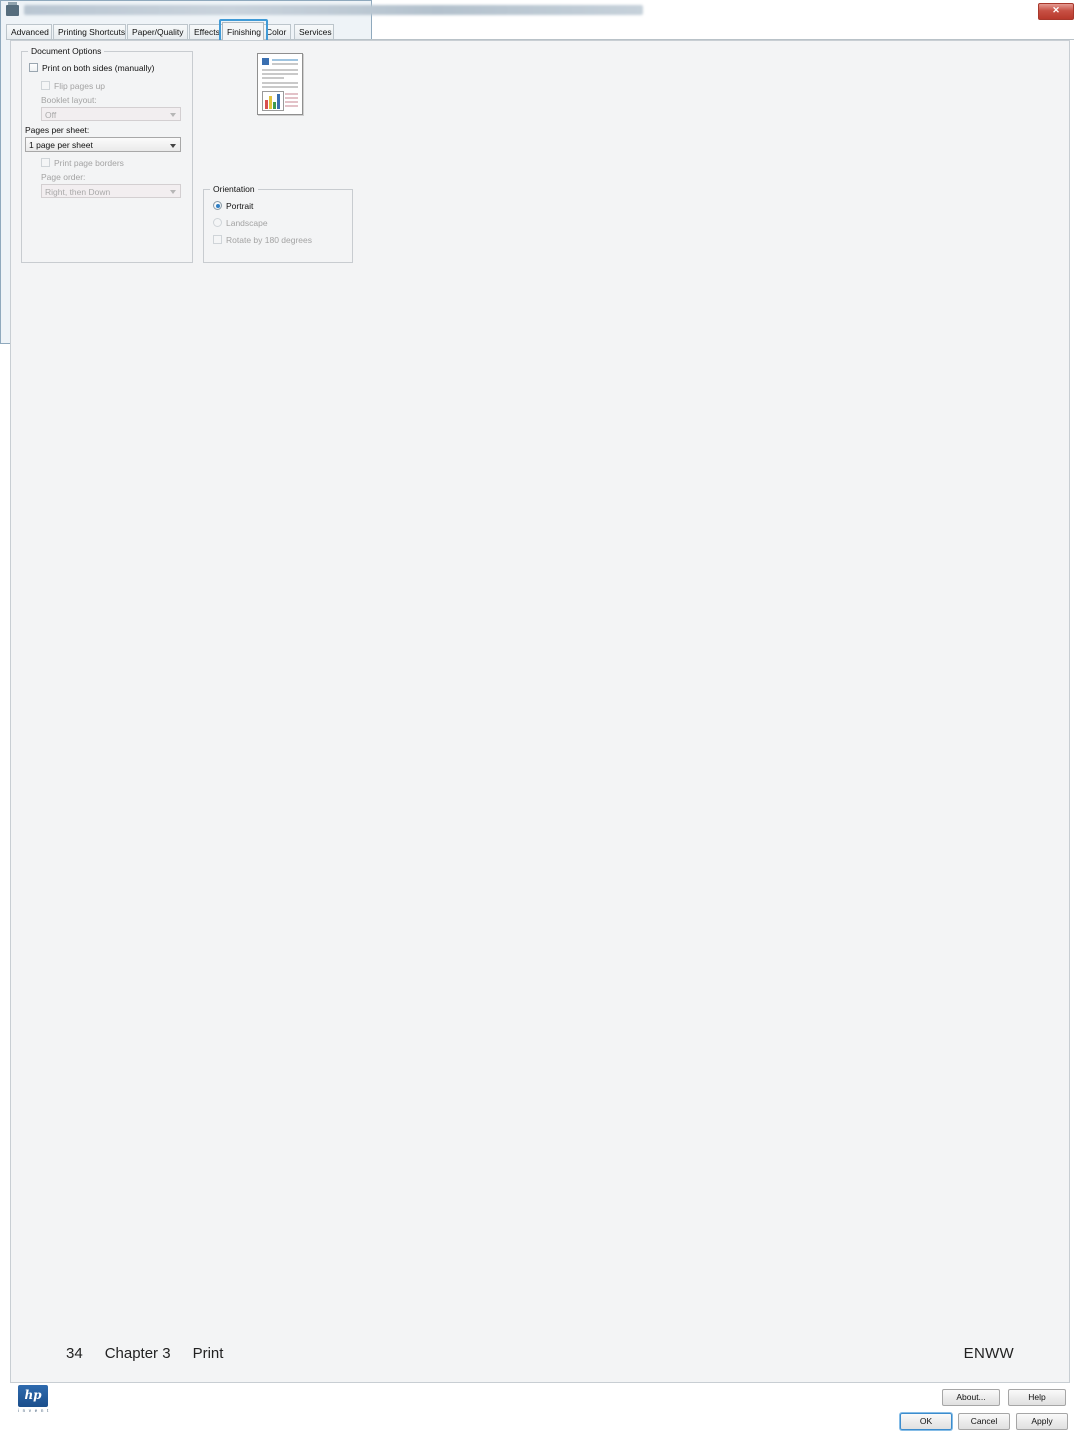  What do you see at coordinates (29, 31) in the screenshot?
I see `tab-advanced: Advanced` at bounding box center [29, 31].